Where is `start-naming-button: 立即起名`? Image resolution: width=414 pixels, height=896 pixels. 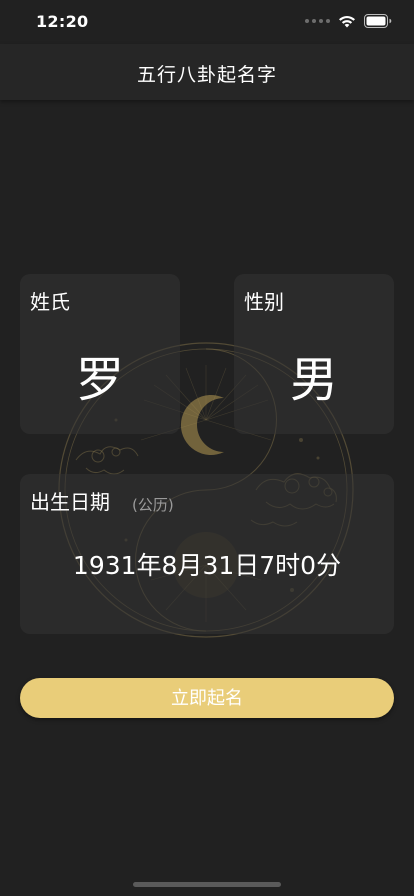 start-naming-button: 立即起名 is located at coordinates (207, 698).